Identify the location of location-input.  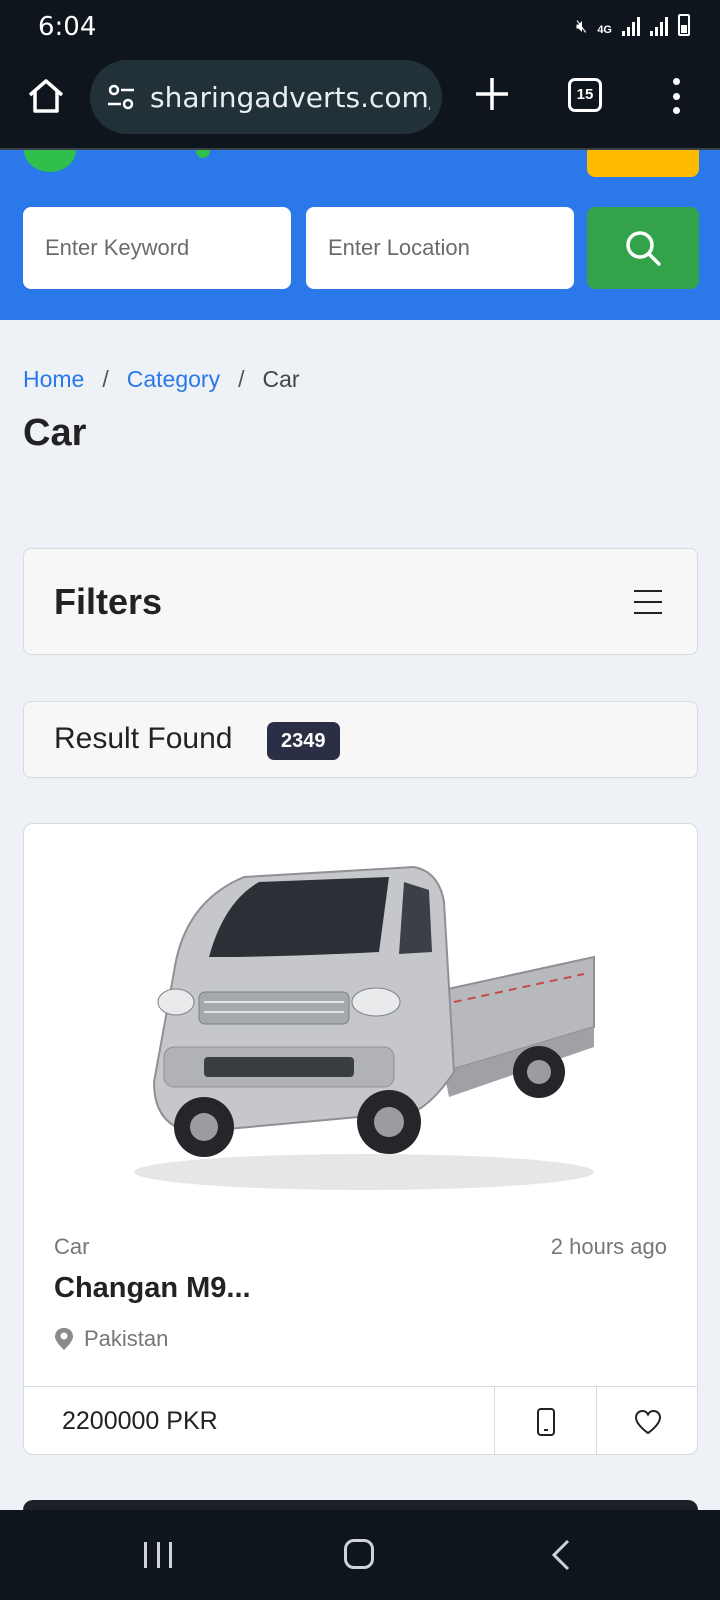
(440, 248).